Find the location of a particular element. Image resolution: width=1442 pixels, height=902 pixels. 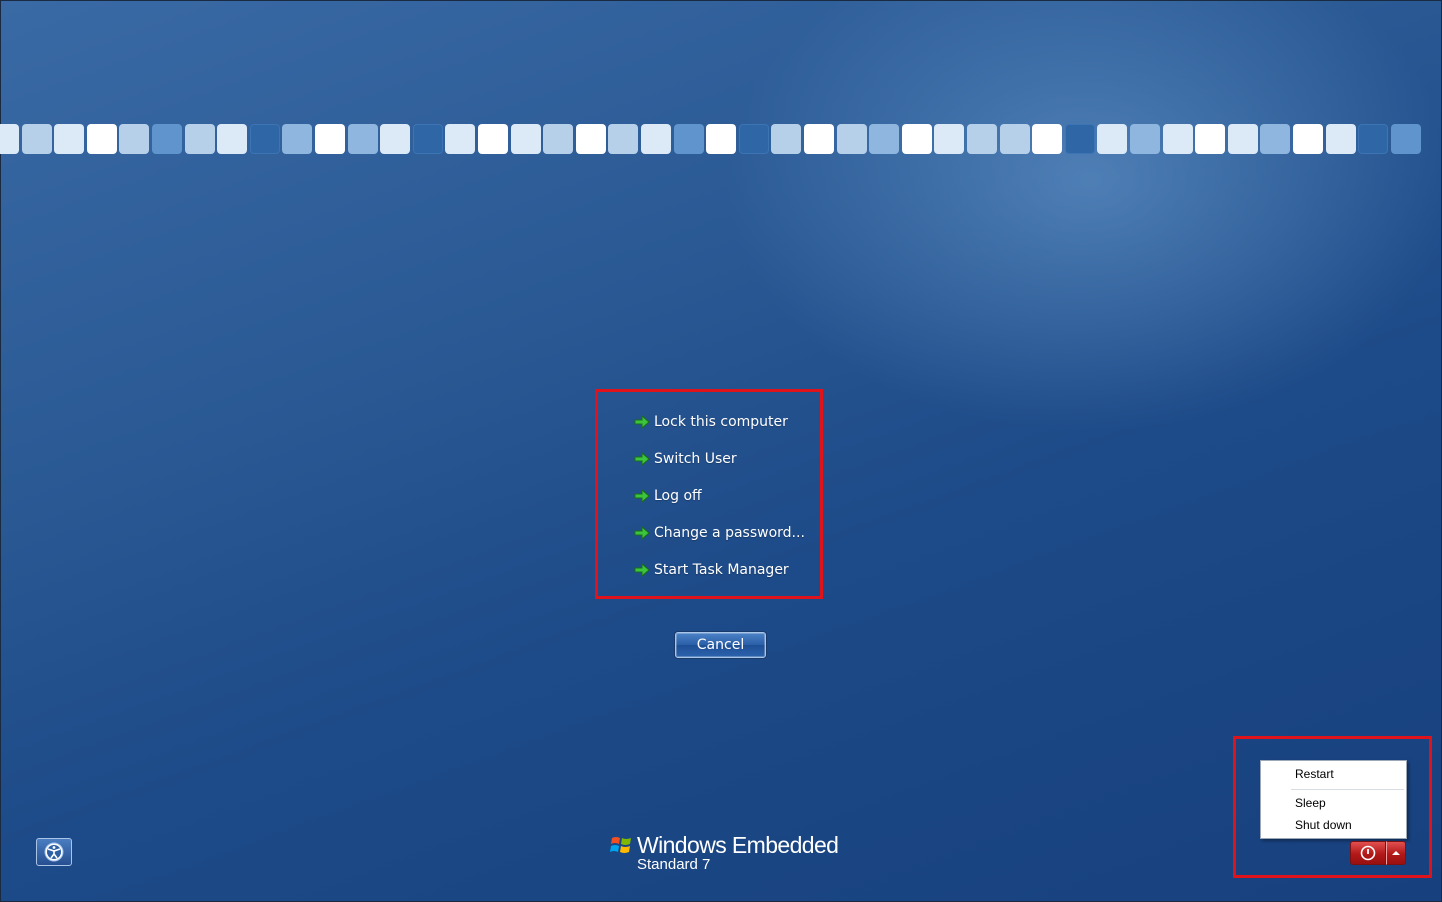

option-label: Switch User is located at coordinates (695, 459).